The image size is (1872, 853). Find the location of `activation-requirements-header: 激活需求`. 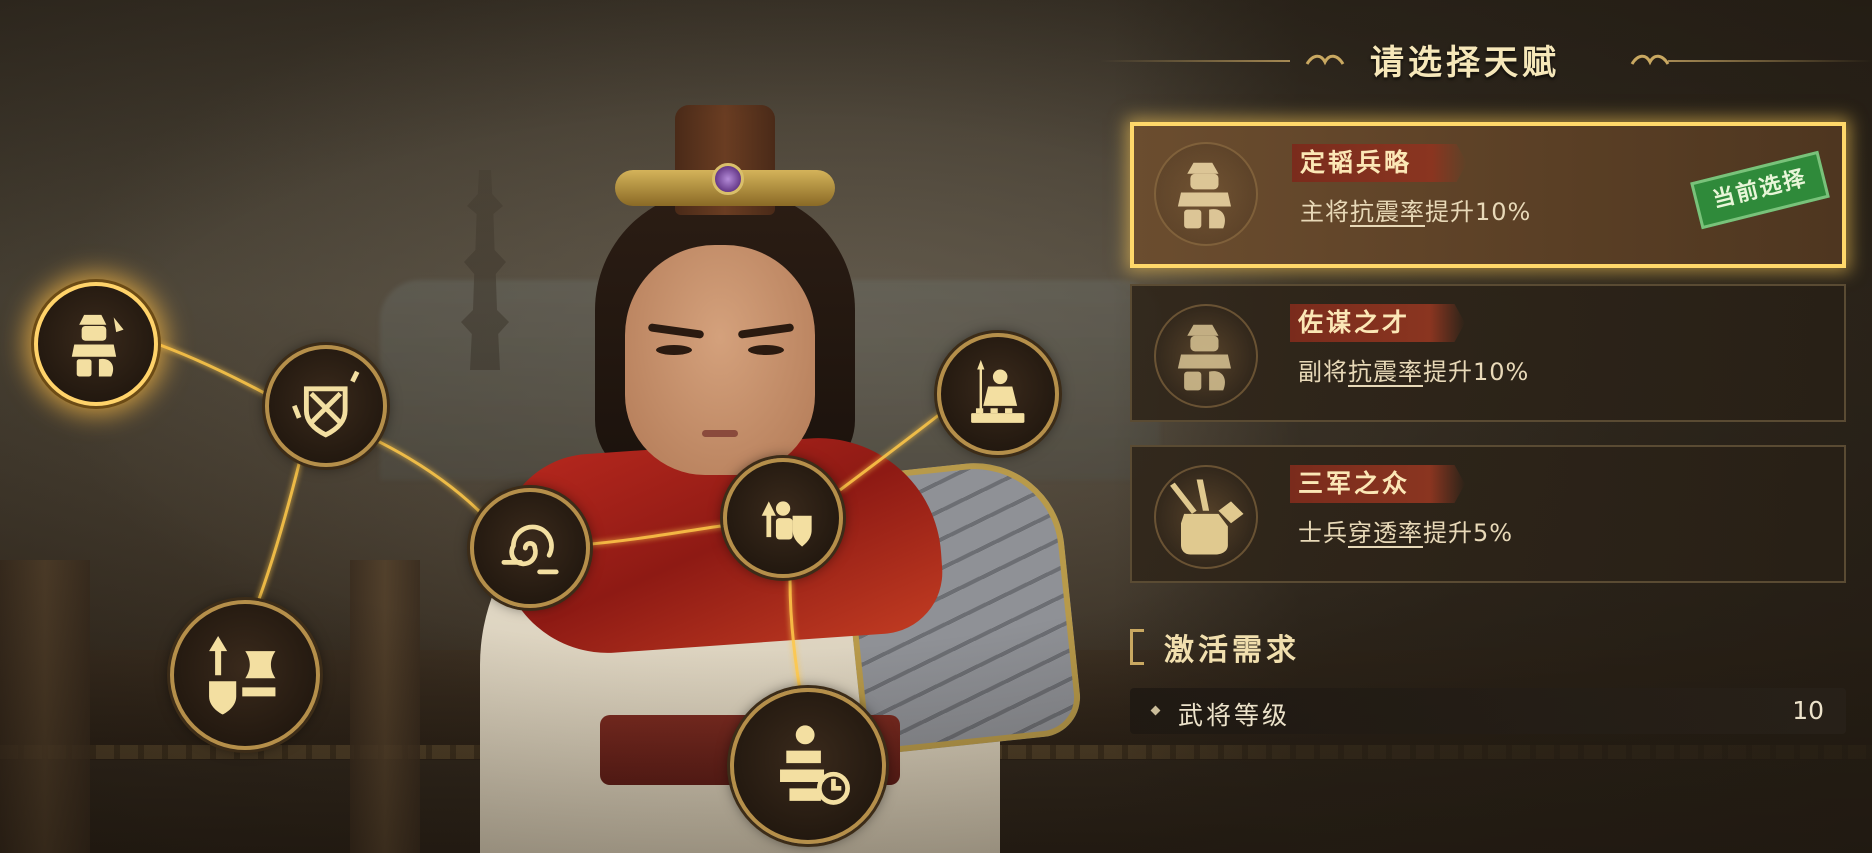

activation-requirements-header: 激活需求 is located at coordinates (1330, 647).